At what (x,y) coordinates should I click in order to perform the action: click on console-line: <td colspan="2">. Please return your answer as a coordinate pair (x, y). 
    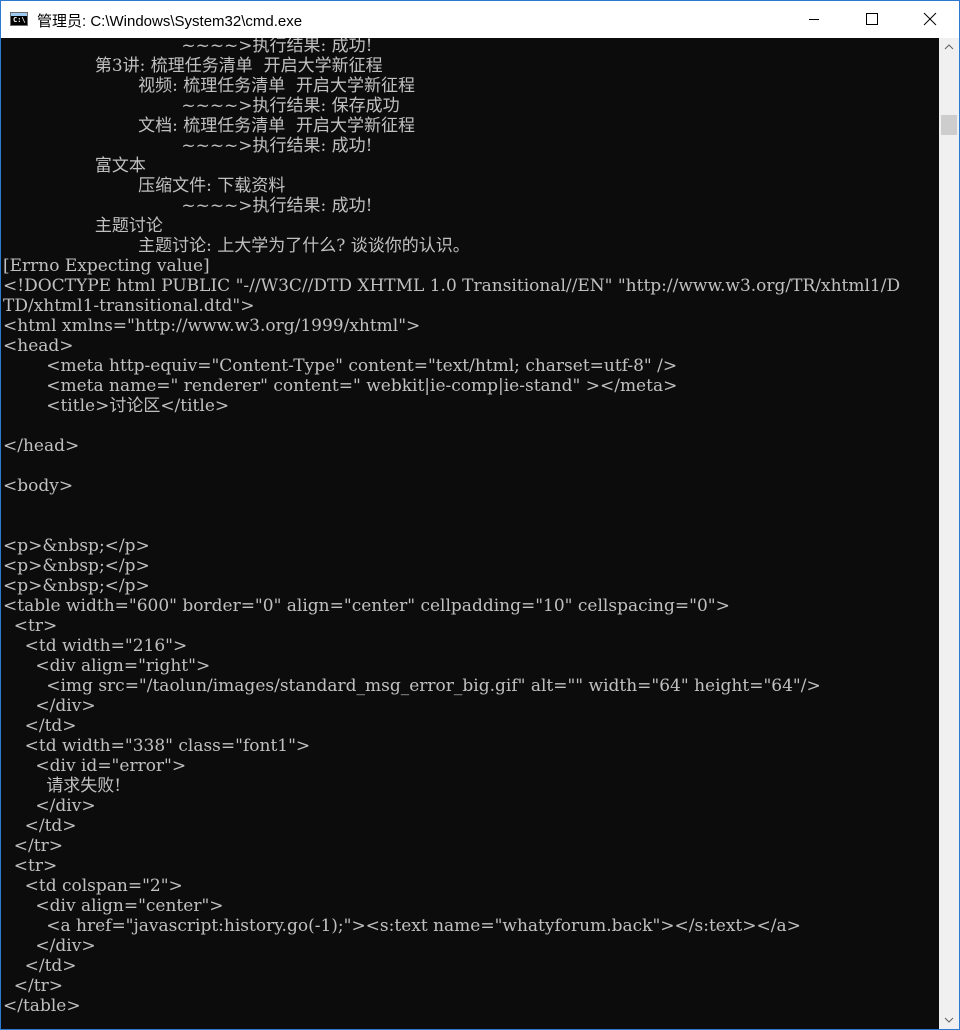
    Looking at the image, I should click on (93, 886).